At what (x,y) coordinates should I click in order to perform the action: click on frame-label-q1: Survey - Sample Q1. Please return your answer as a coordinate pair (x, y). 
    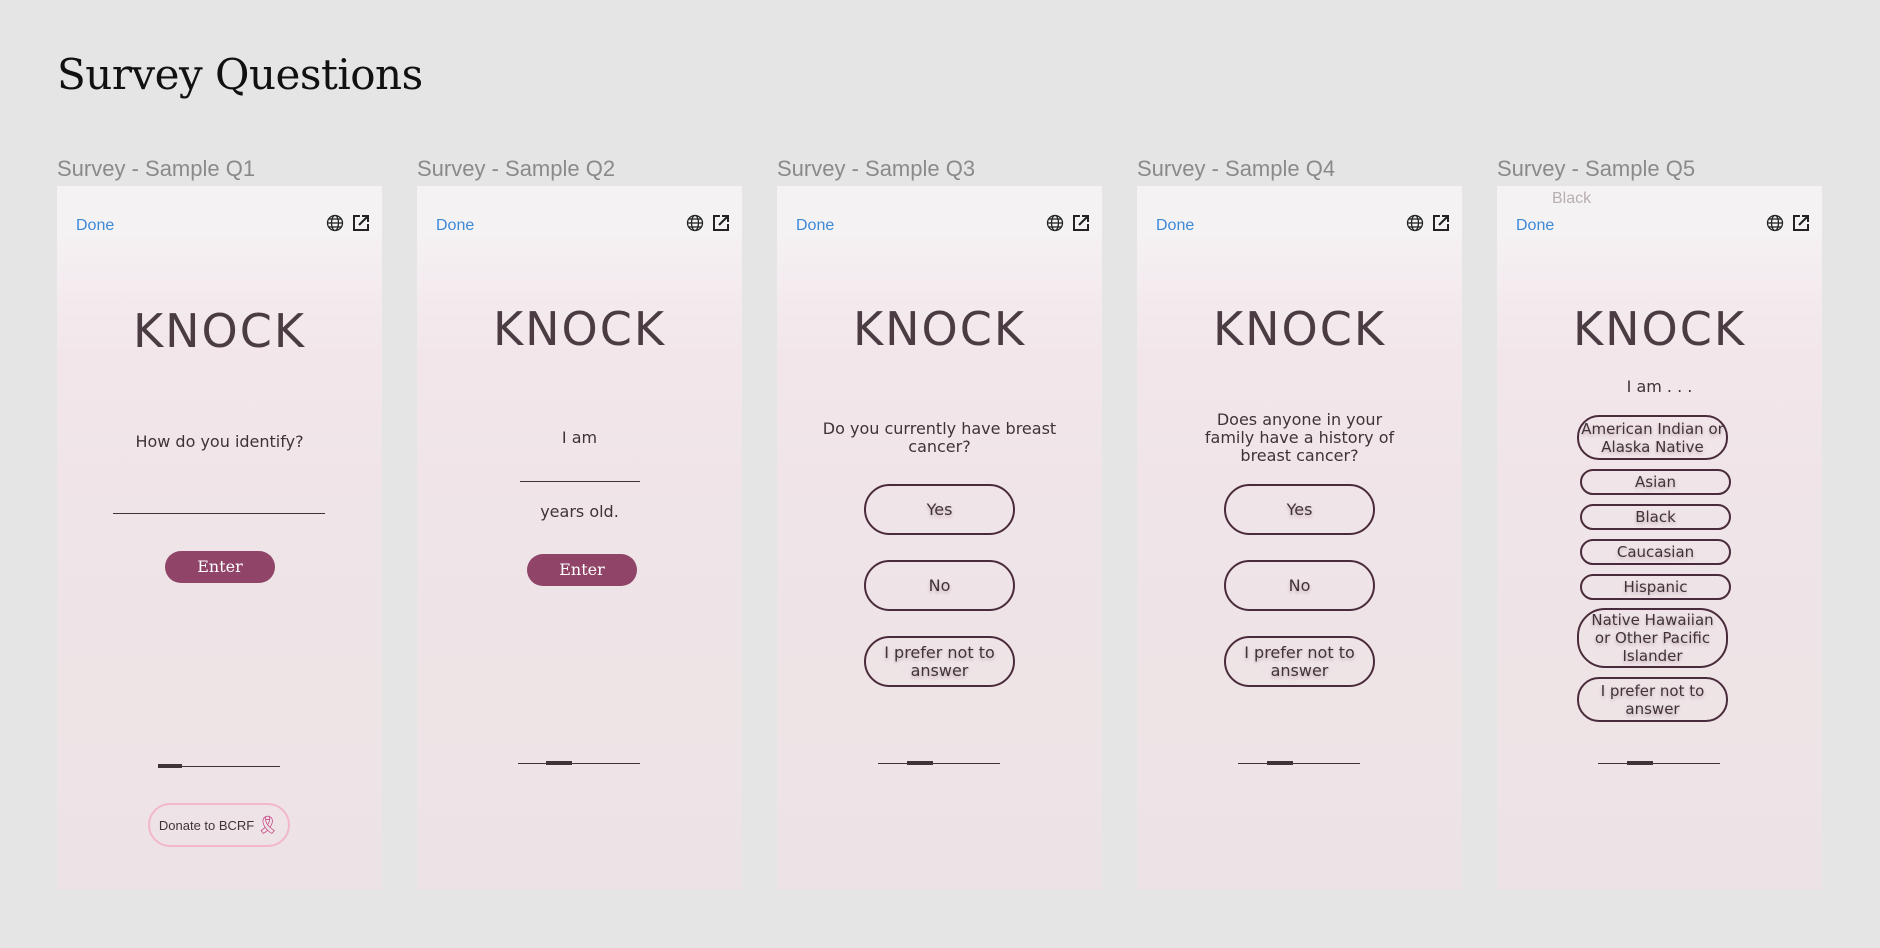
    Looking at the image, I should click on (156, 168).